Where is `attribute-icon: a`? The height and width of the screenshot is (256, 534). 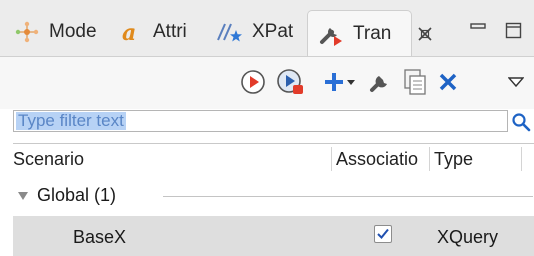 attribute-icon: a is located at coordinates (132, 32).